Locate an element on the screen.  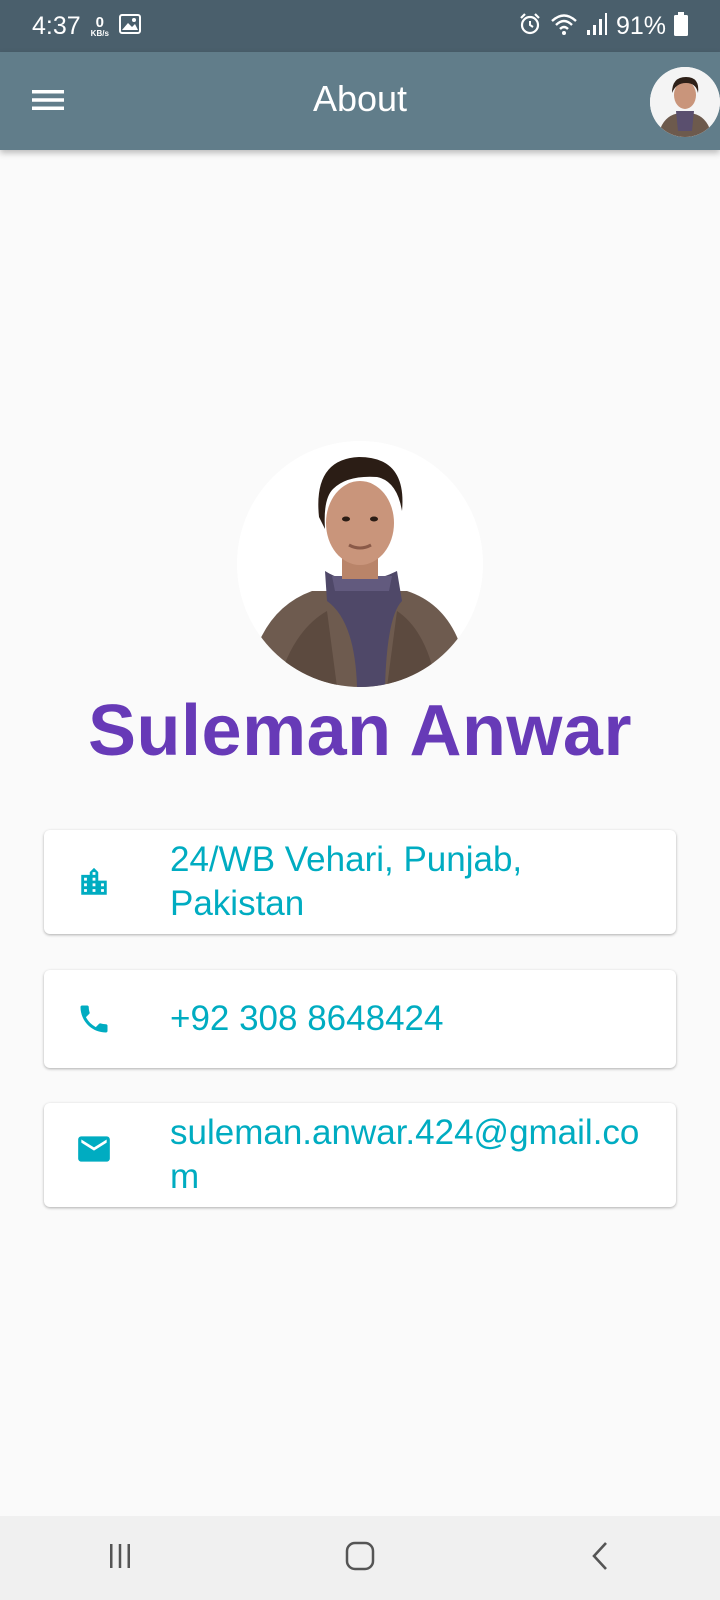
email-text: suleman.anwar.424@gmail.com is located at coordinates (405, 1154).